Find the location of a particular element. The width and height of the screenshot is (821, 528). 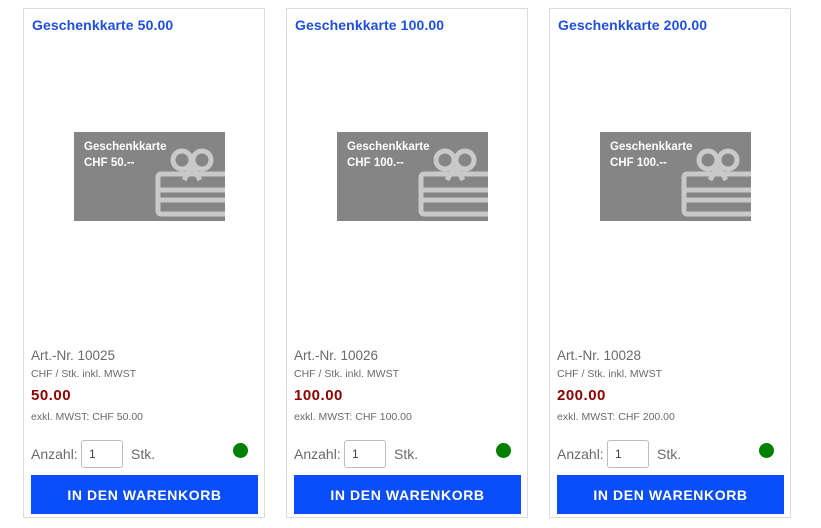

image-label-line2: CHF 50.-- is located at coordinates (109, 163).